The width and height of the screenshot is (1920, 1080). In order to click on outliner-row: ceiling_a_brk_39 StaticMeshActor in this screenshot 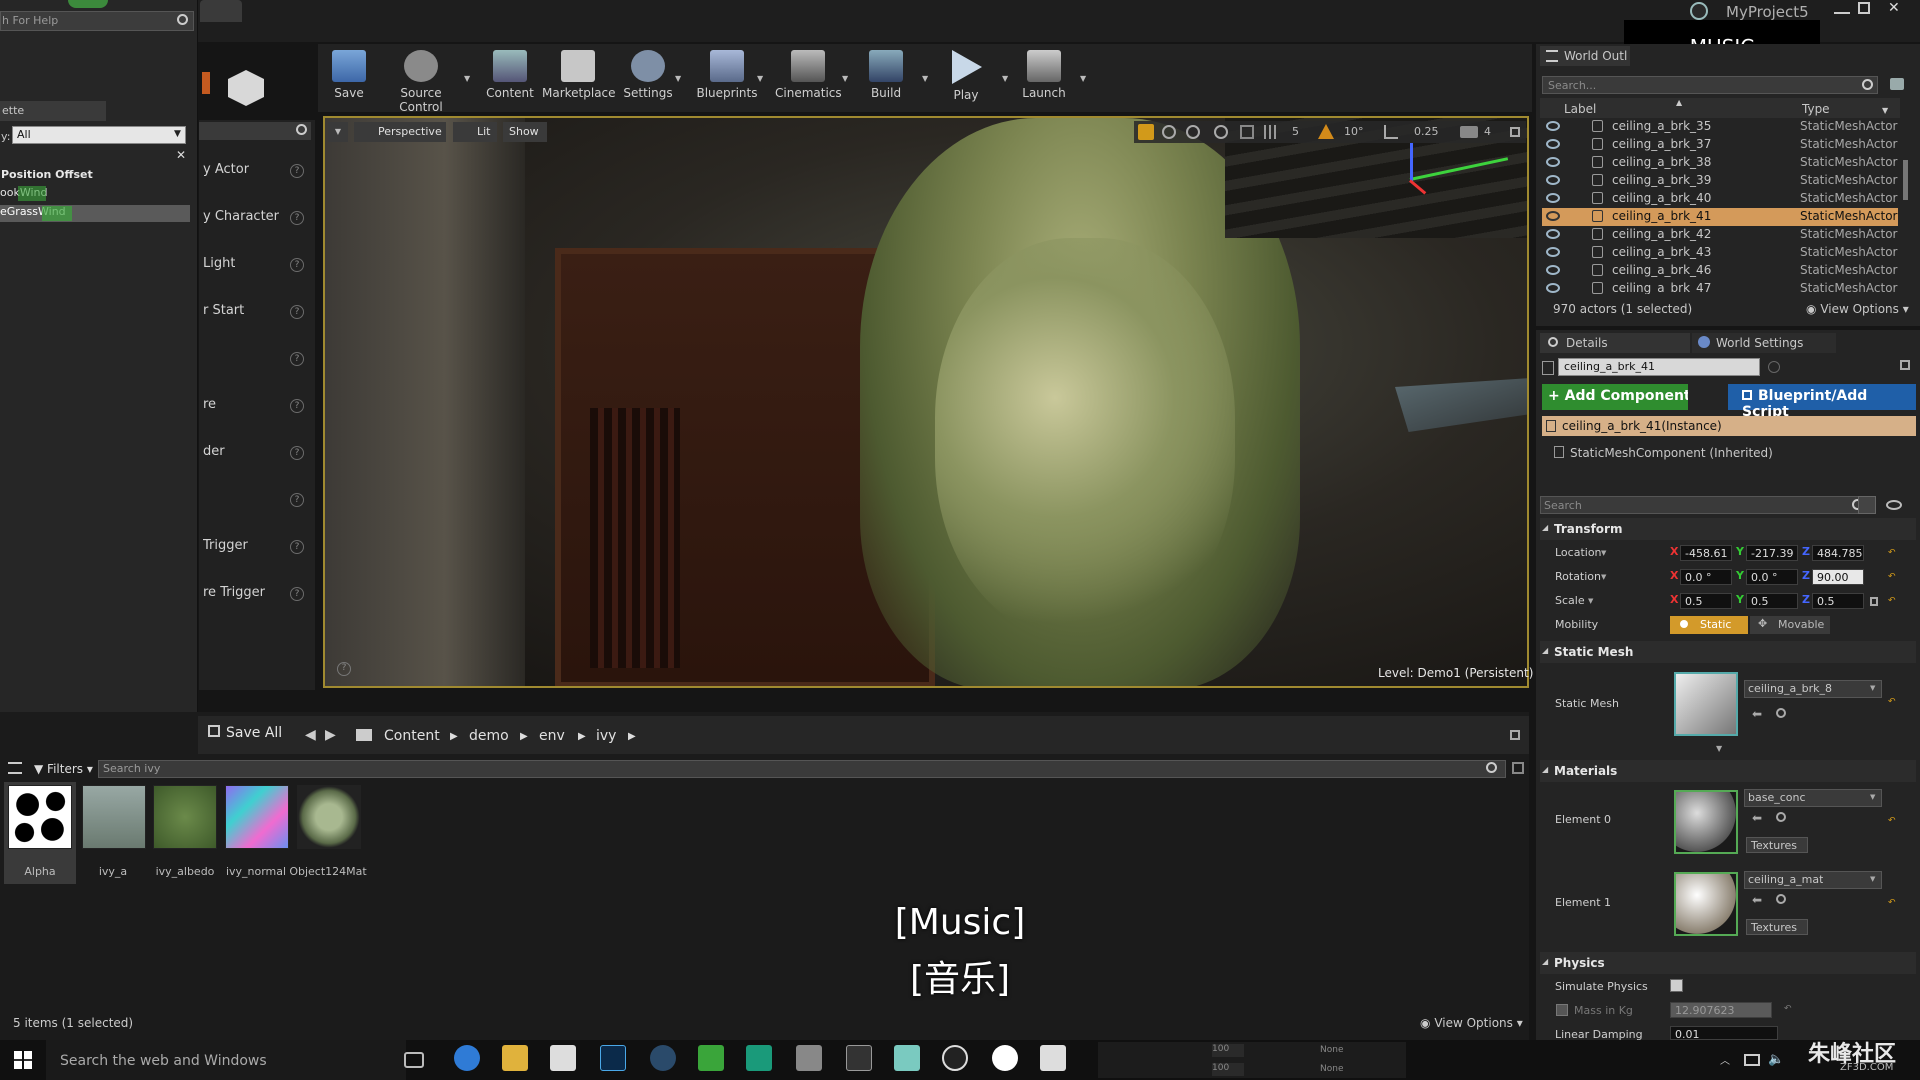, I will do `click(1722, 181)`.